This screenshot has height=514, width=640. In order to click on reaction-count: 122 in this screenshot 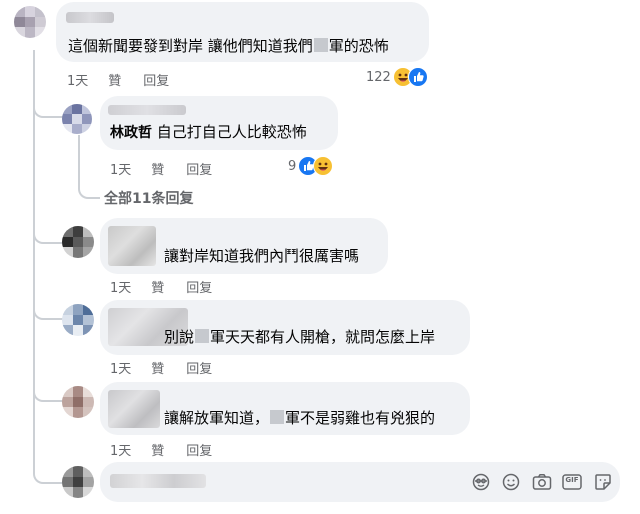, I will do `click(378, 77)`.